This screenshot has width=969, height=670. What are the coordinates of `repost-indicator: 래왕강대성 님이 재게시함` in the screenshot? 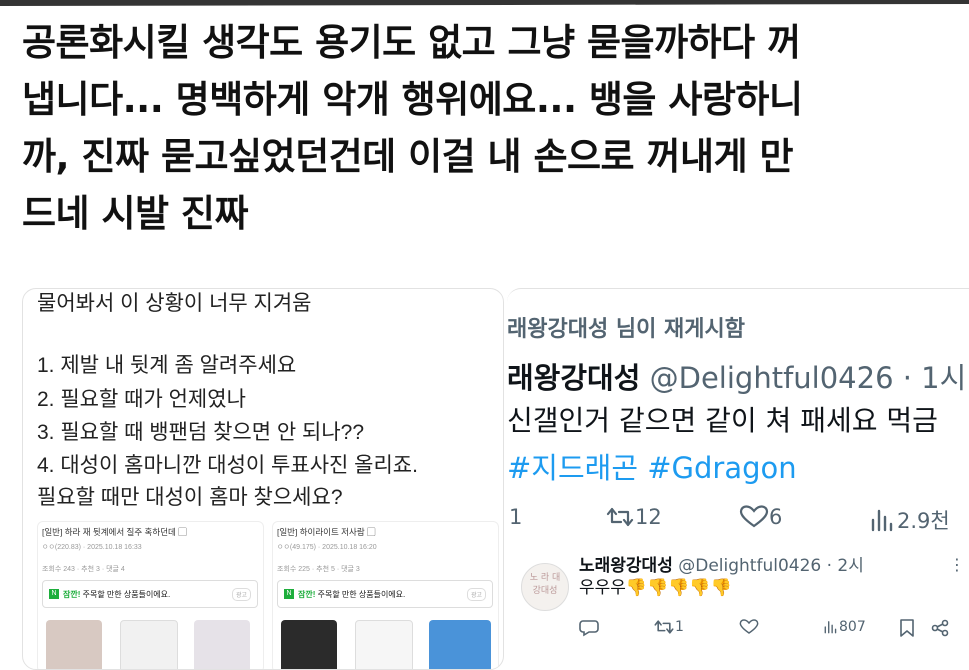 It's located at (626, 329).